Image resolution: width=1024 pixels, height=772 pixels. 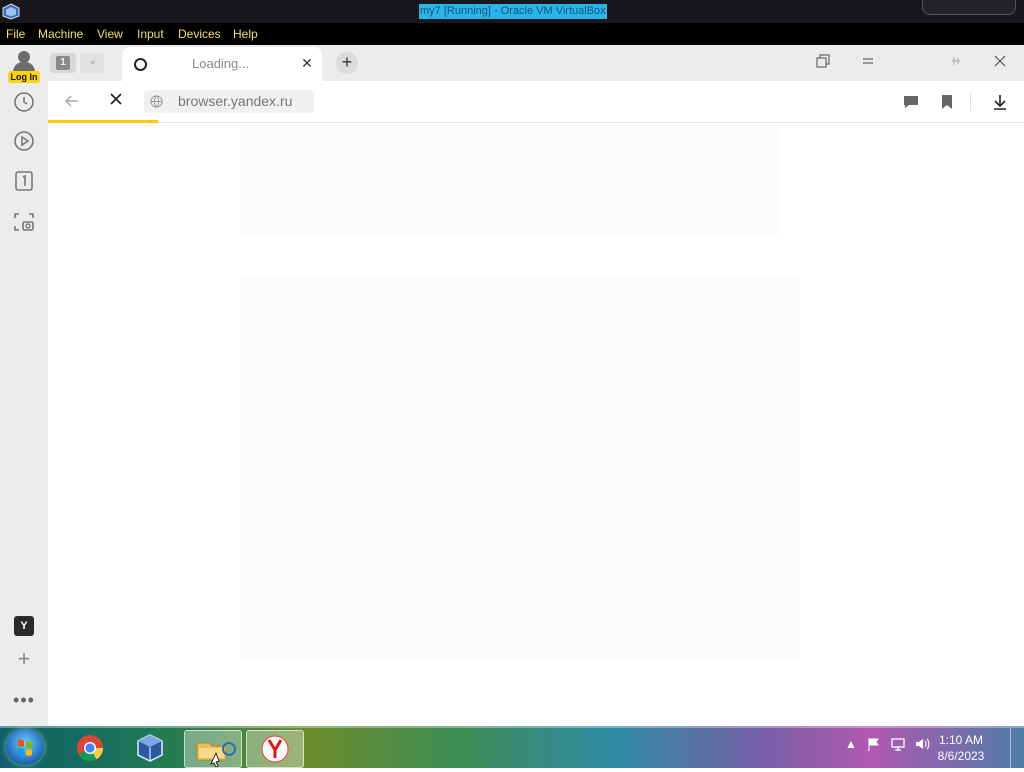 What do you see at coordinates (60, 34) in the screenshot?
I see `menu-machine: Machine` at bounding box center [60, 34].